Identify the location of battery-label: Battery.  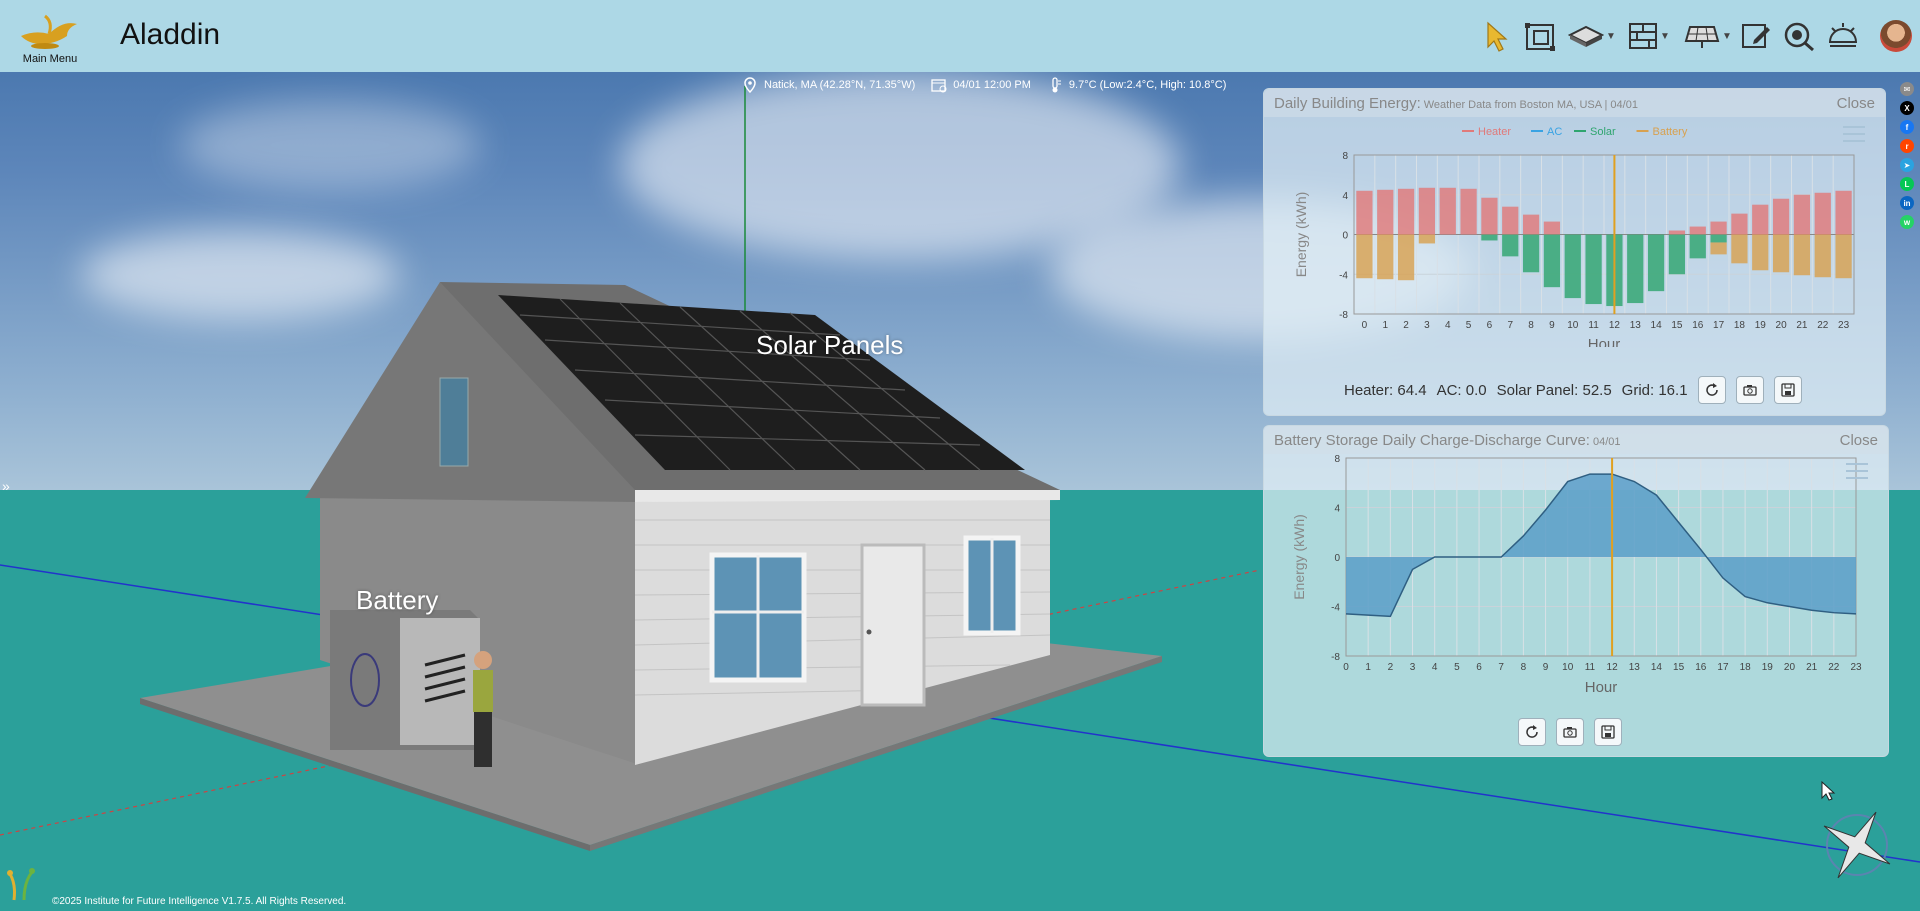
(397, 600).